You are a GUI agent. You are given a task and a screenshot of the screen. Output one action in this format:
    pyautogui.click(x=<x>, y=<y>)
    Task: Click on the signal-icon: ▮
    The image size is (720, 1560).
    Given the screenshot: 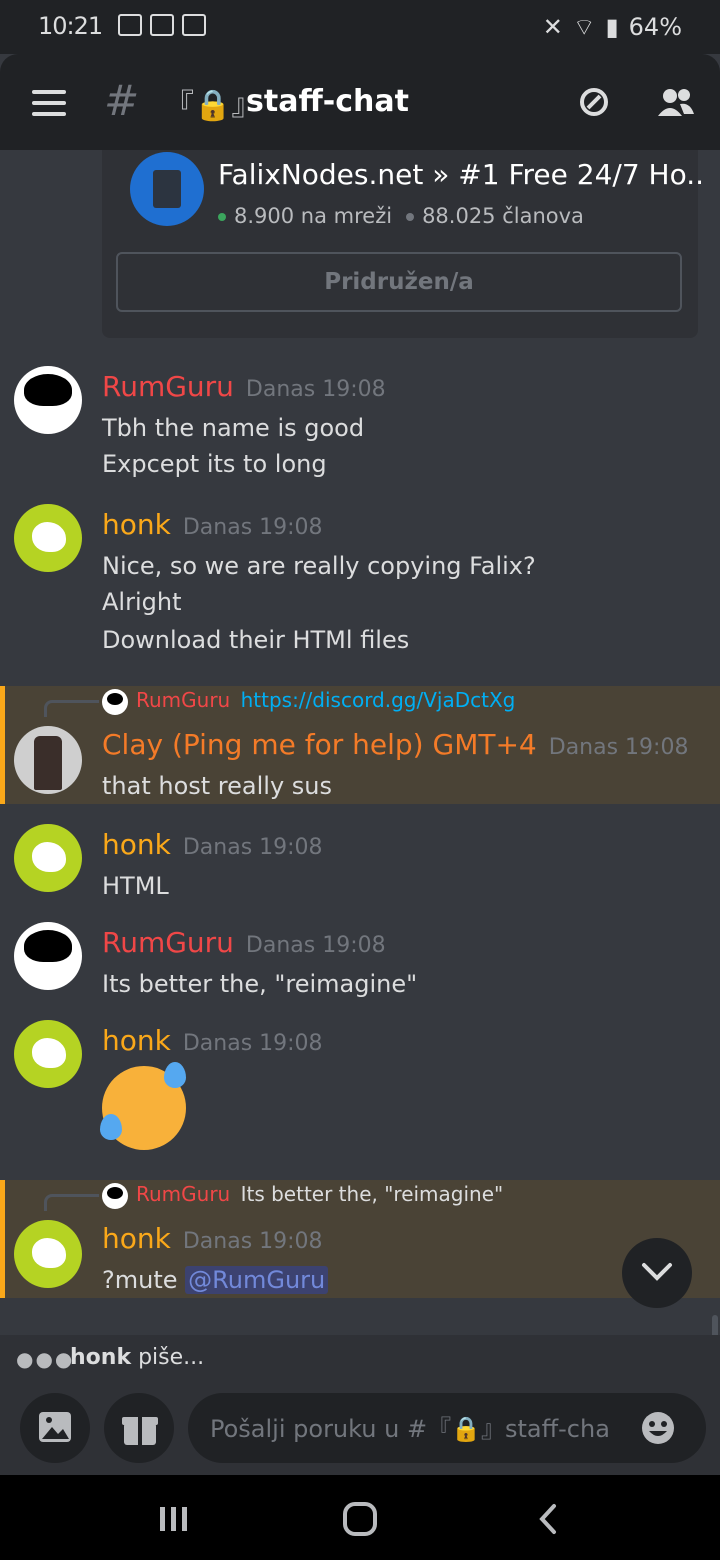 What is the action you would take?
    pyautogui.click(x=612, y=27)
    